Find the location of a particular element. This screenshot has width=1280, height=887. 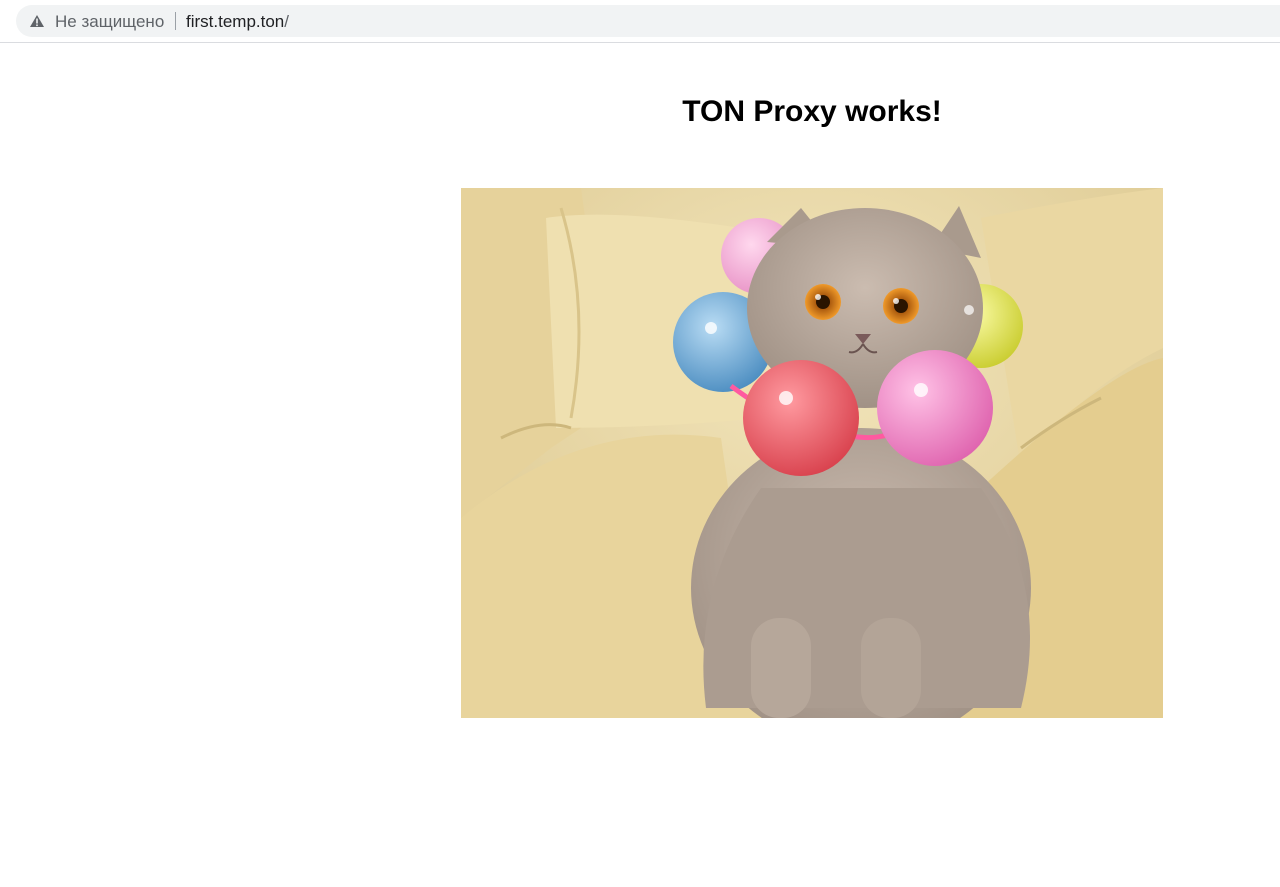

warning-icon is located at coordinates (37, 21).